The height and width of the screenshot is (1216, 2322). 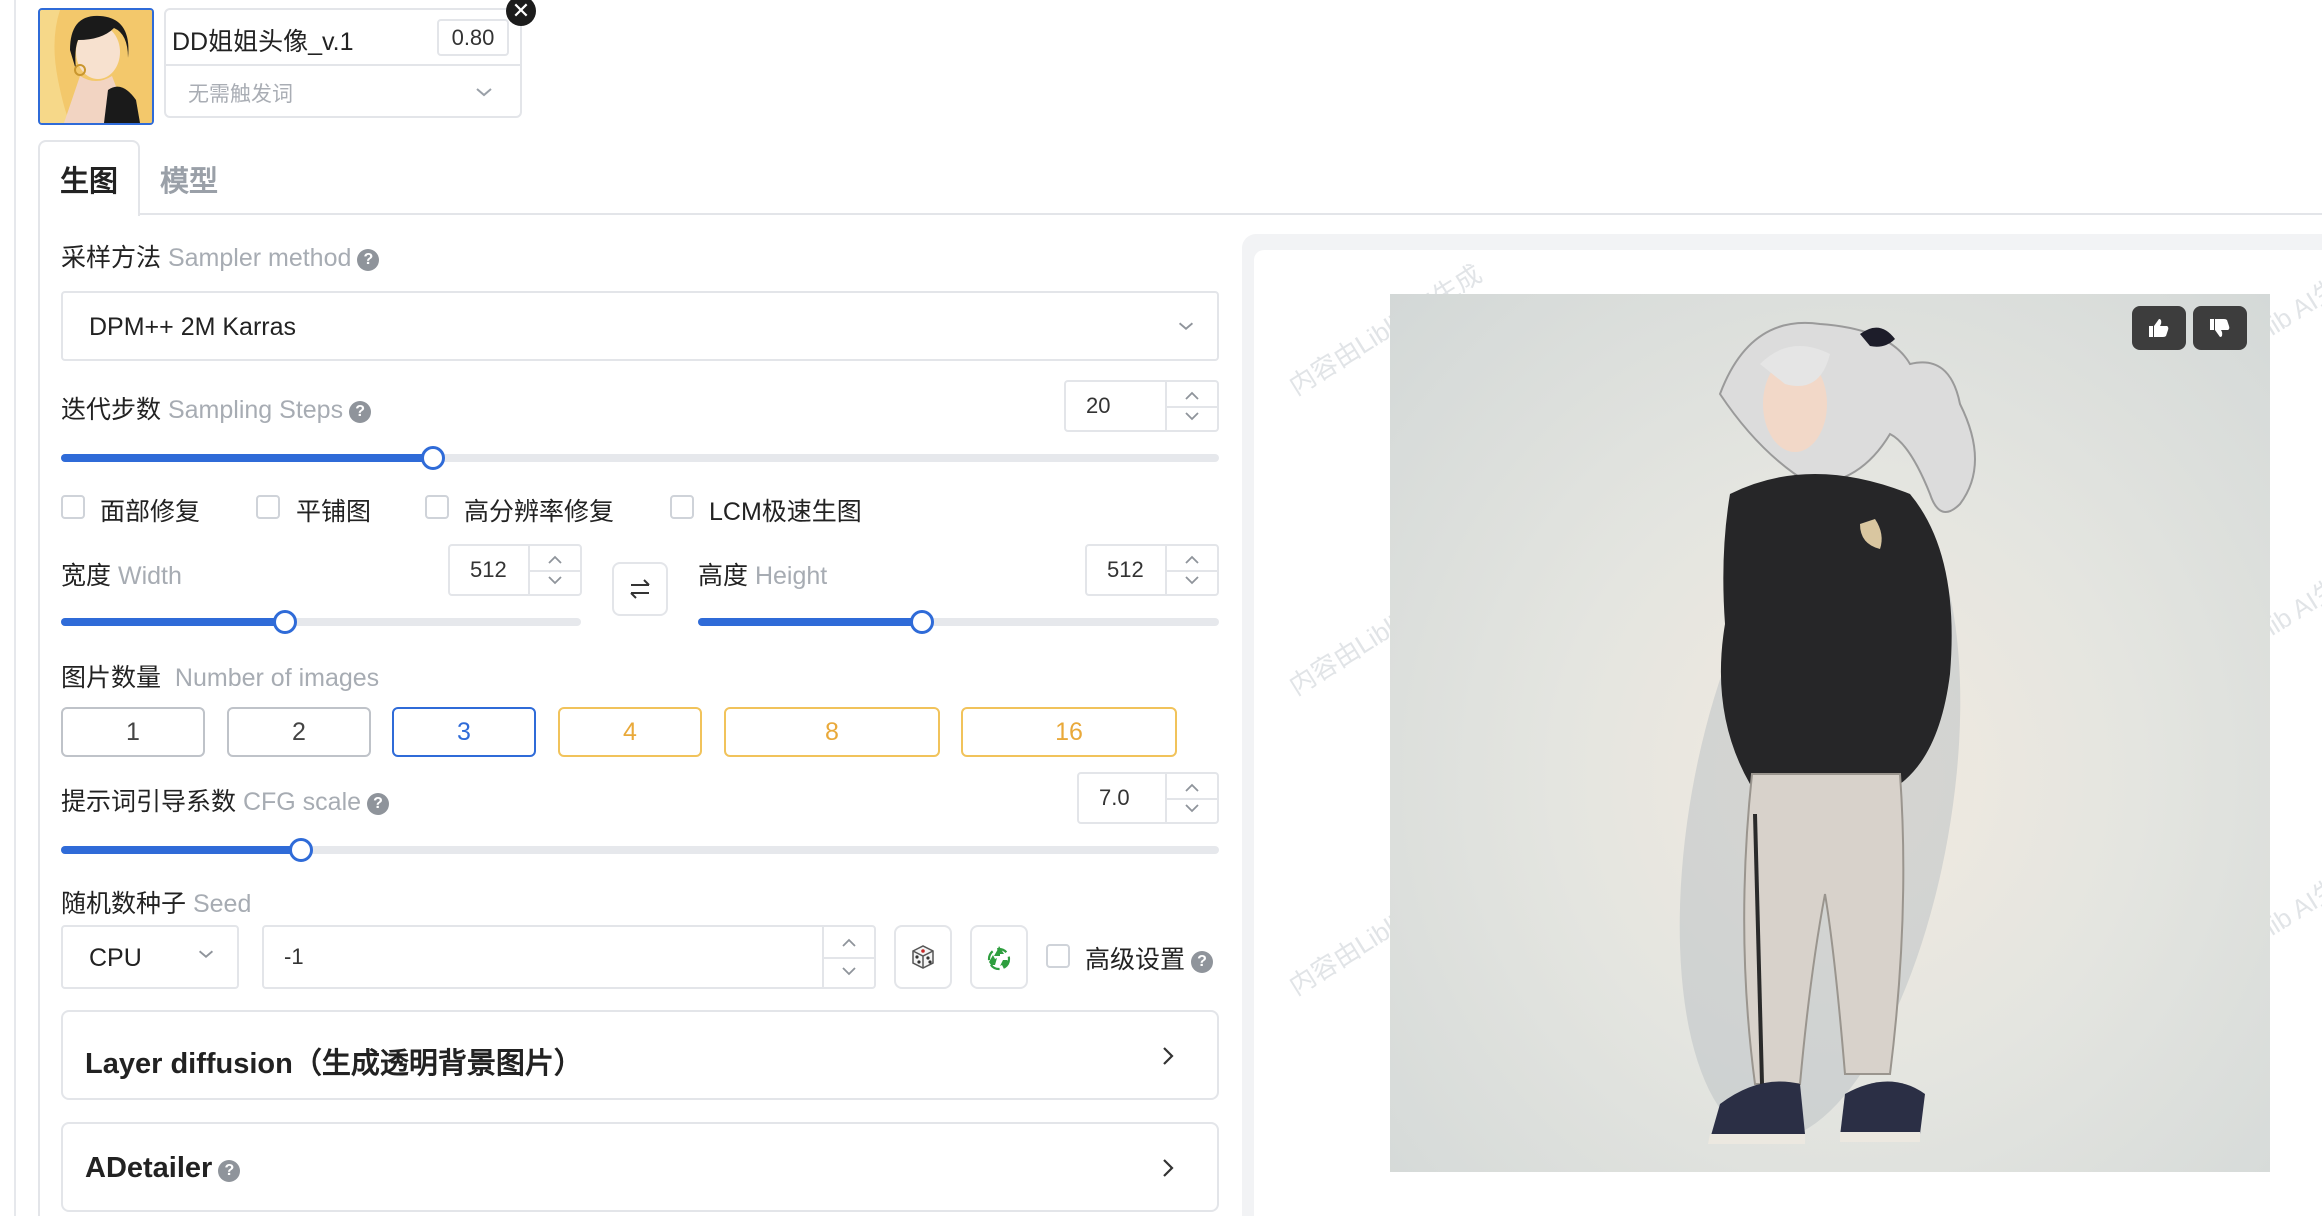 What do you see at coordinates (321, 622) in the screenshot?
I see `width-slider` at bounding box center [321, 622].